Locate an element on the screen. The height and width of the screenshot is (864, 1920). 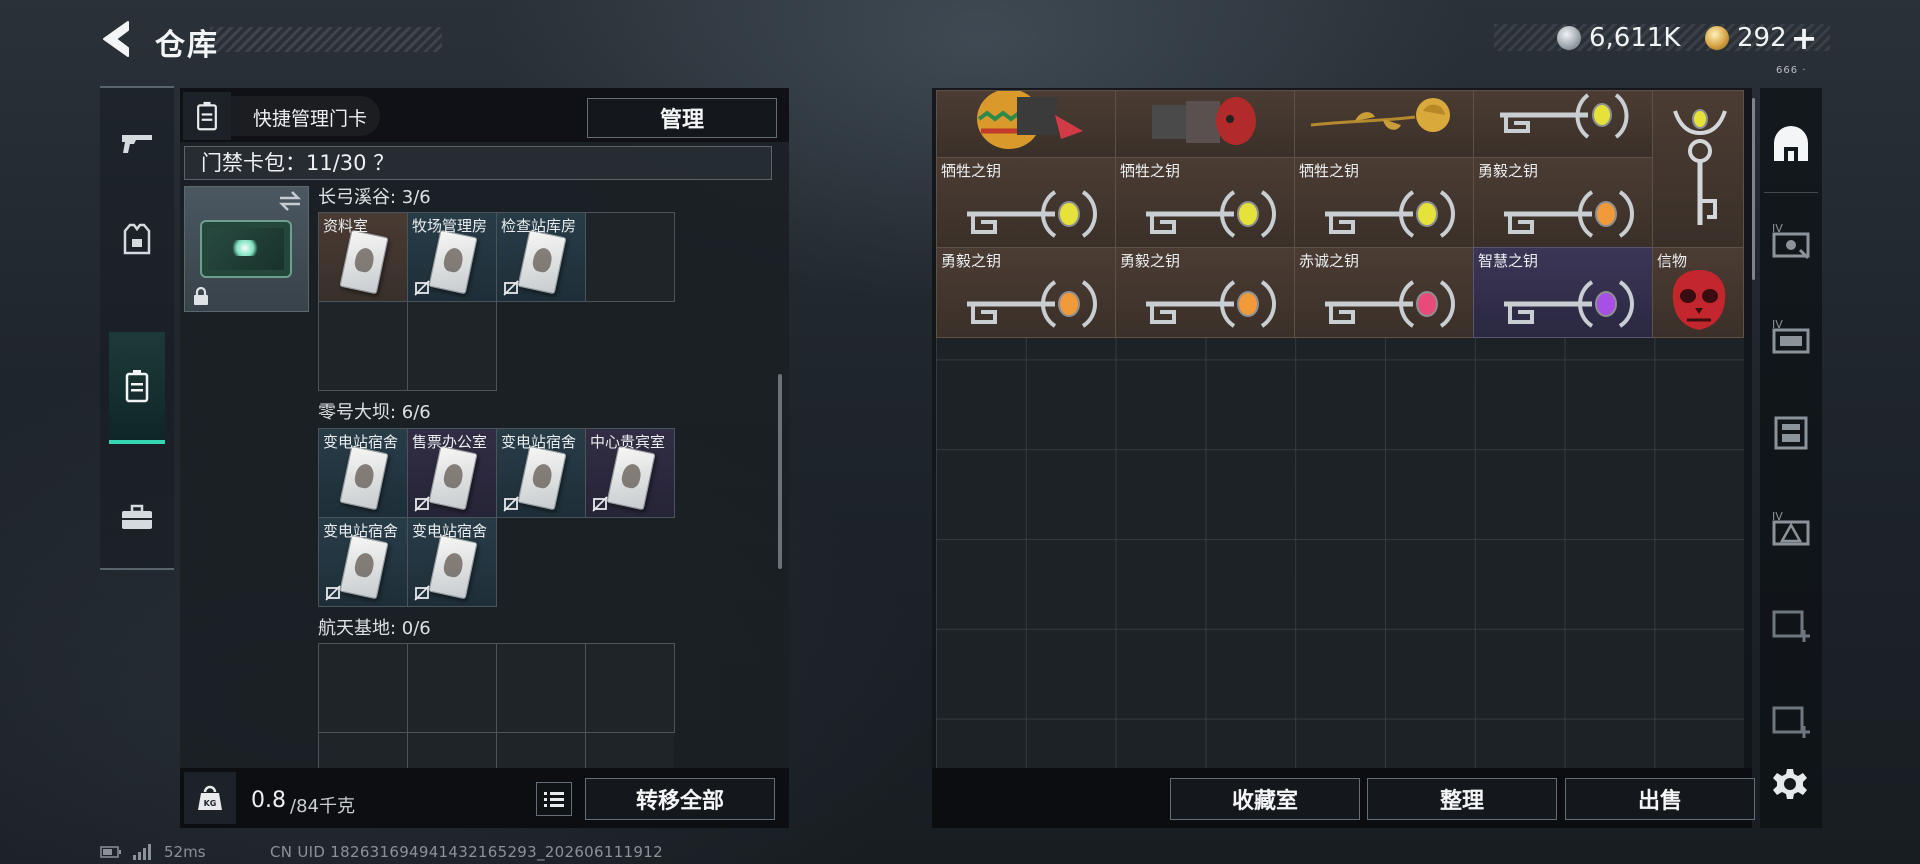
stash-tab-all is located at coordinates (1791, 144).